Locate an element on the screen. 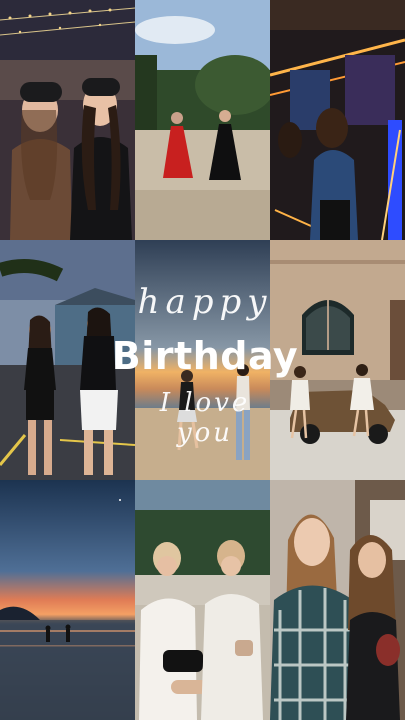 Image resolution: width=405 pixels, height=720 pixels. photo-beach-sunset is located at coordinates (202, 360).